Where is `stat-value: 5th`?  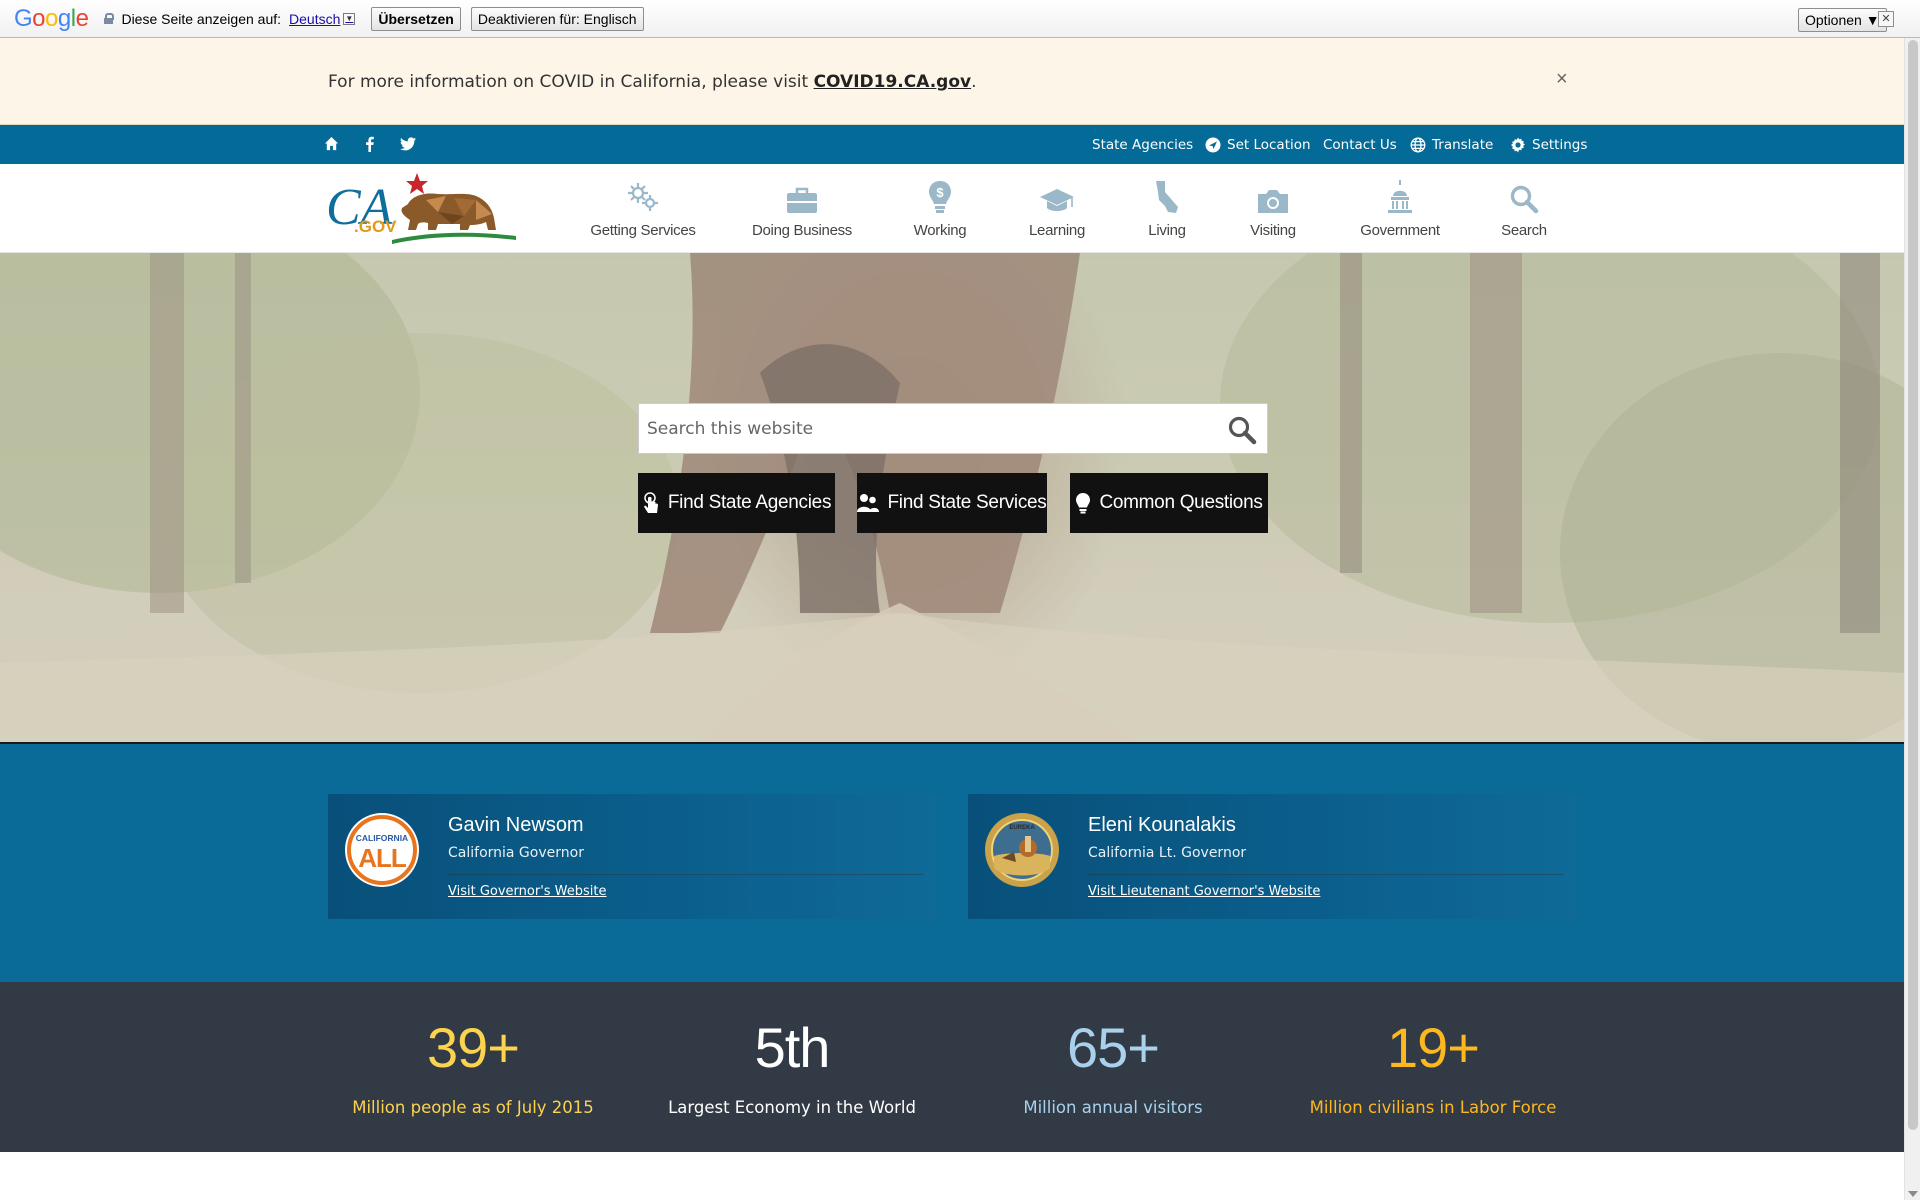
stat-value: 5th is located at coordinates (792, 1047).